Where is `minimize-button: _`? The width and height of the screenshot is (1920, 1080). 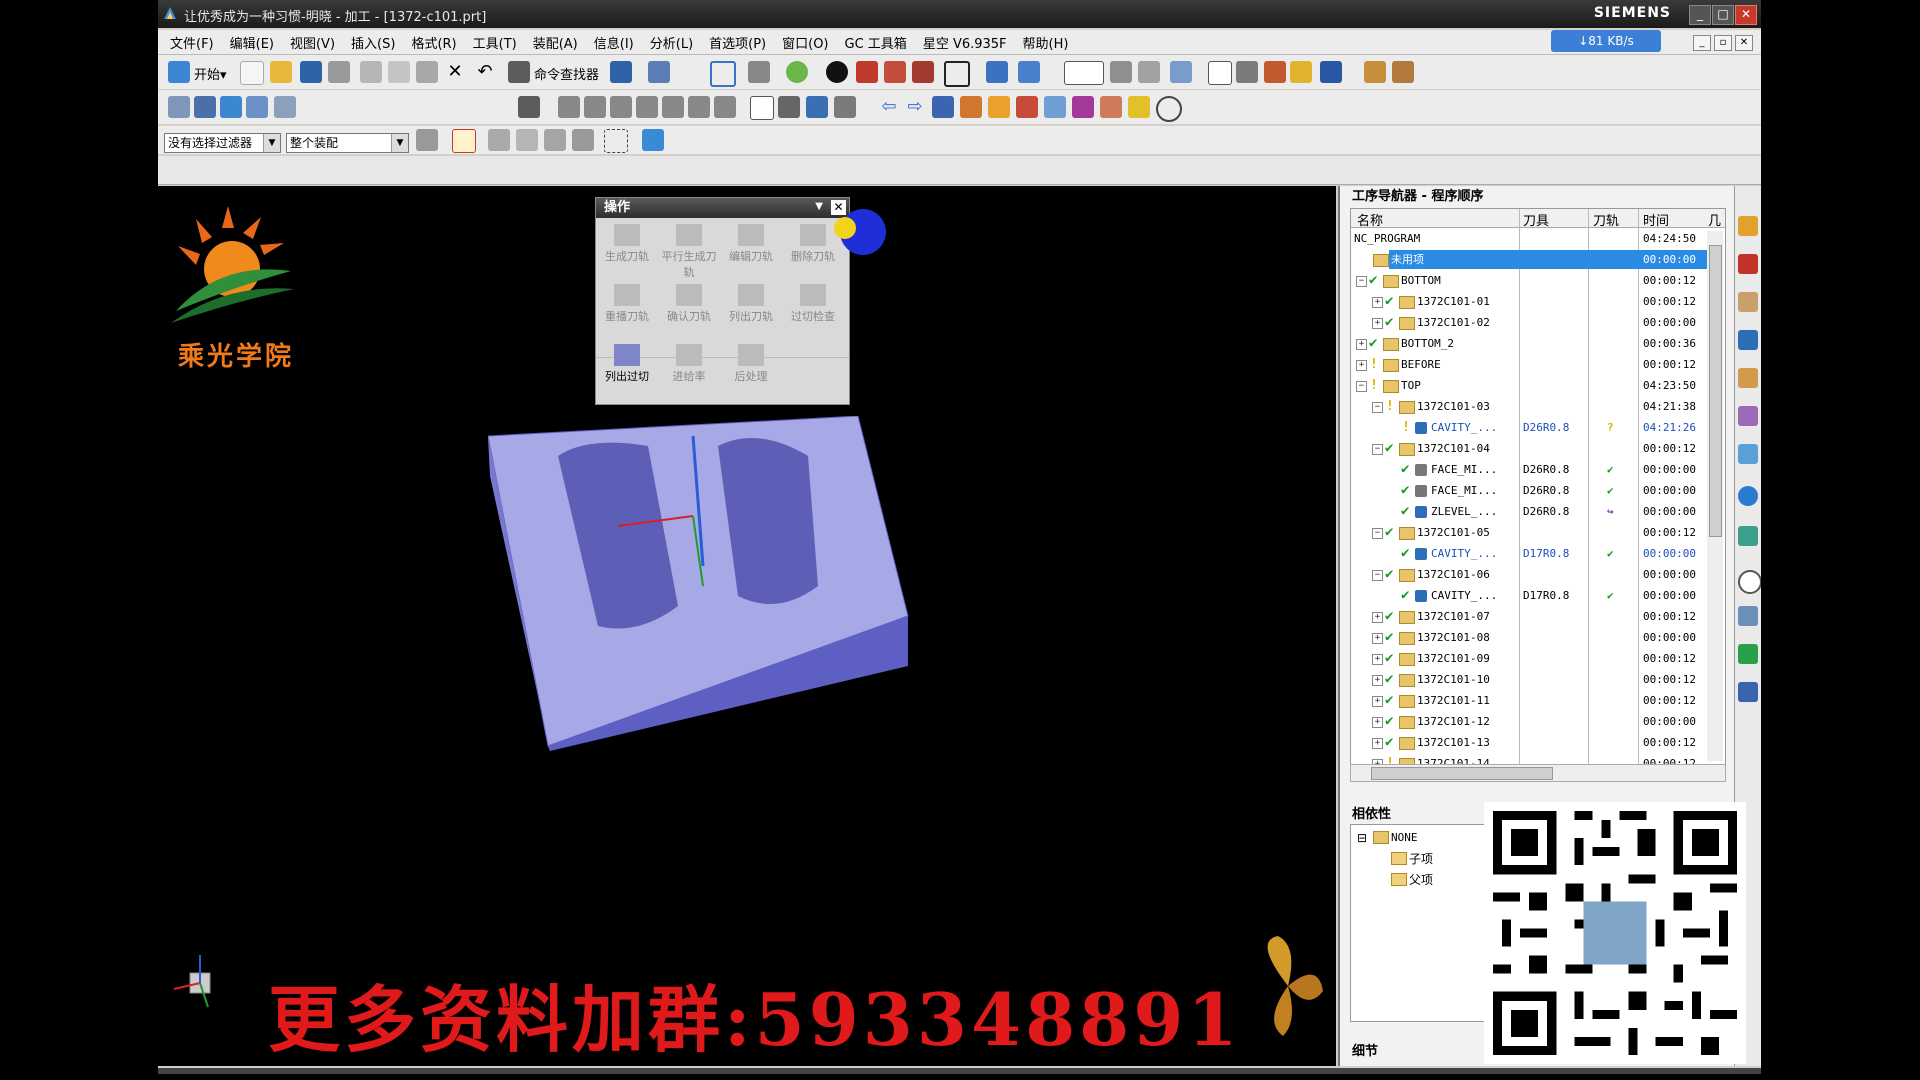
minimize-button: _ is located at coordinates (1700, 15).